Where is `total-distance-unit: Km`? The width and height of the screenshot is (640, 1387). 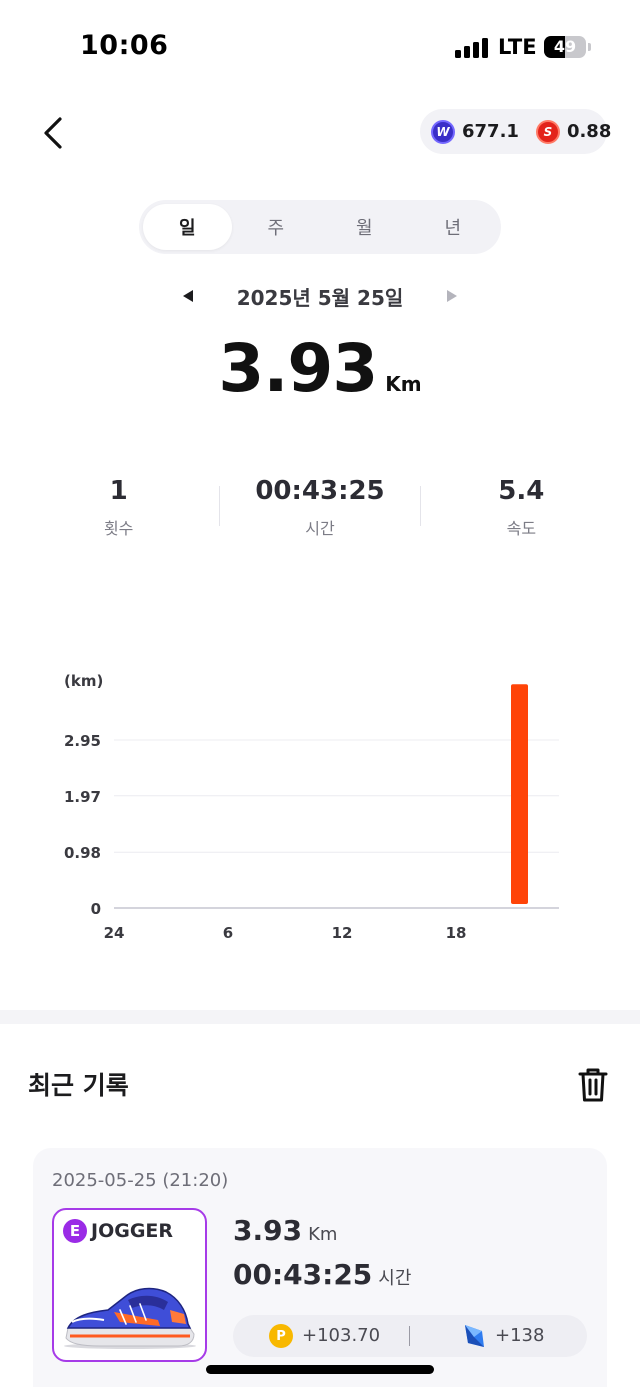 total-distance-unit: Km is located at coordinates (403, 384).